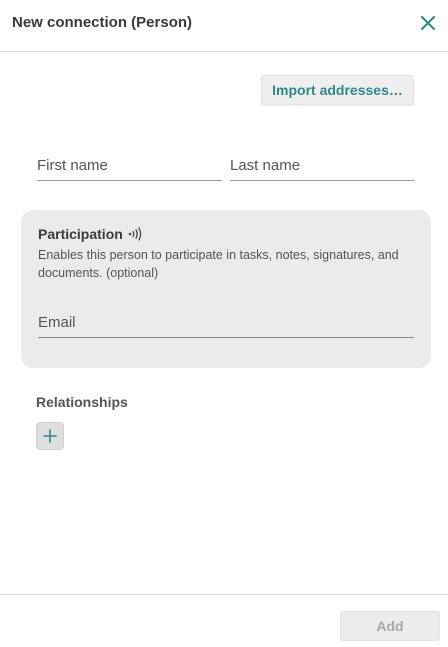 This screenshot has height=647, width=448. I want to click on add-relationship-button, so click(50, 436).